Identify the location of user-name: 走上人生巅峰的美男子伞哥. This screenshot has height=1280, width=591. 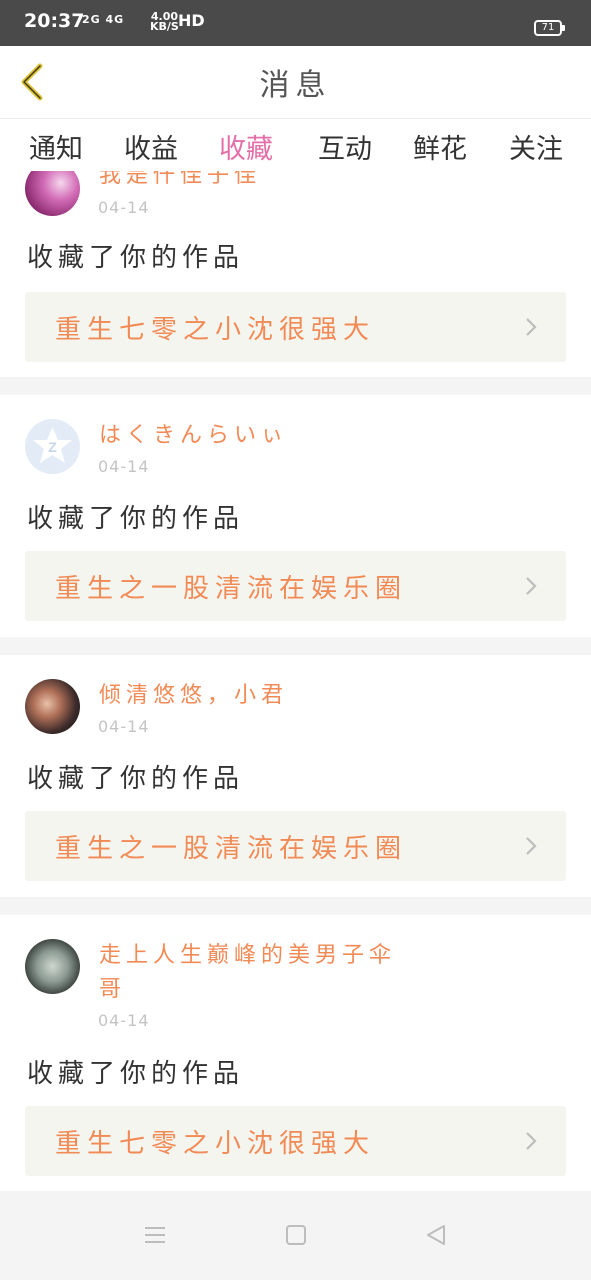
(249, 973).